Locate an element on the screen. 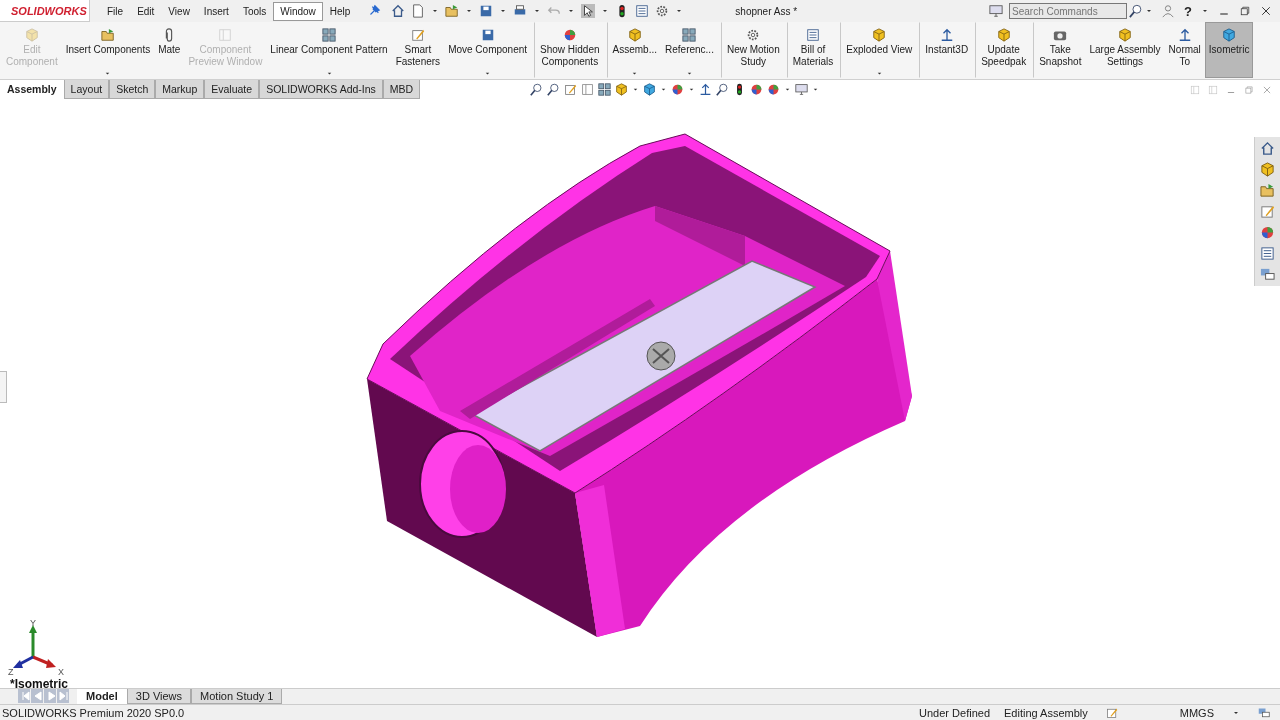  help-button: ? is located at coordinates (1188, 11).